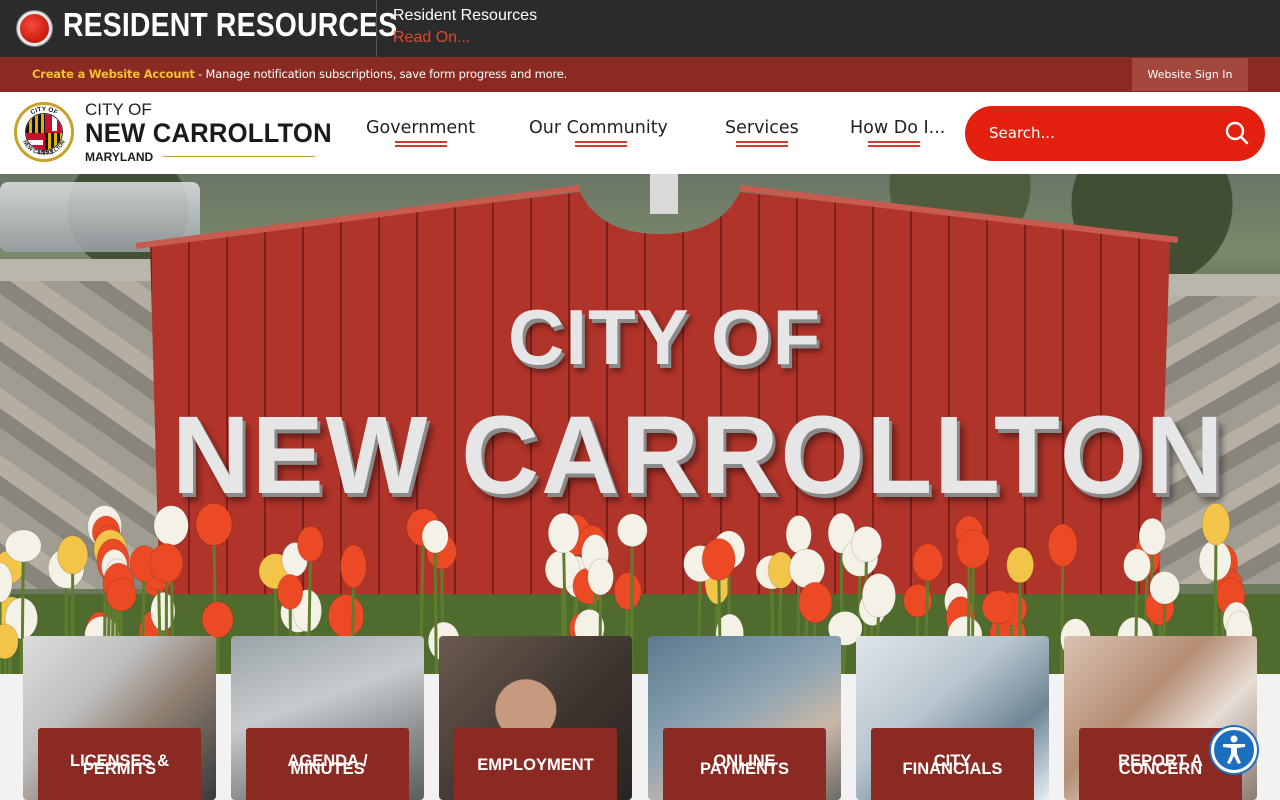 The height and width of the screenshot is (800, 1280). What do you see at coordinates (230, 24) in the screenshot?
I see `alert-title: RESIDENT RESOURCES` at bounding box center [230, 24].